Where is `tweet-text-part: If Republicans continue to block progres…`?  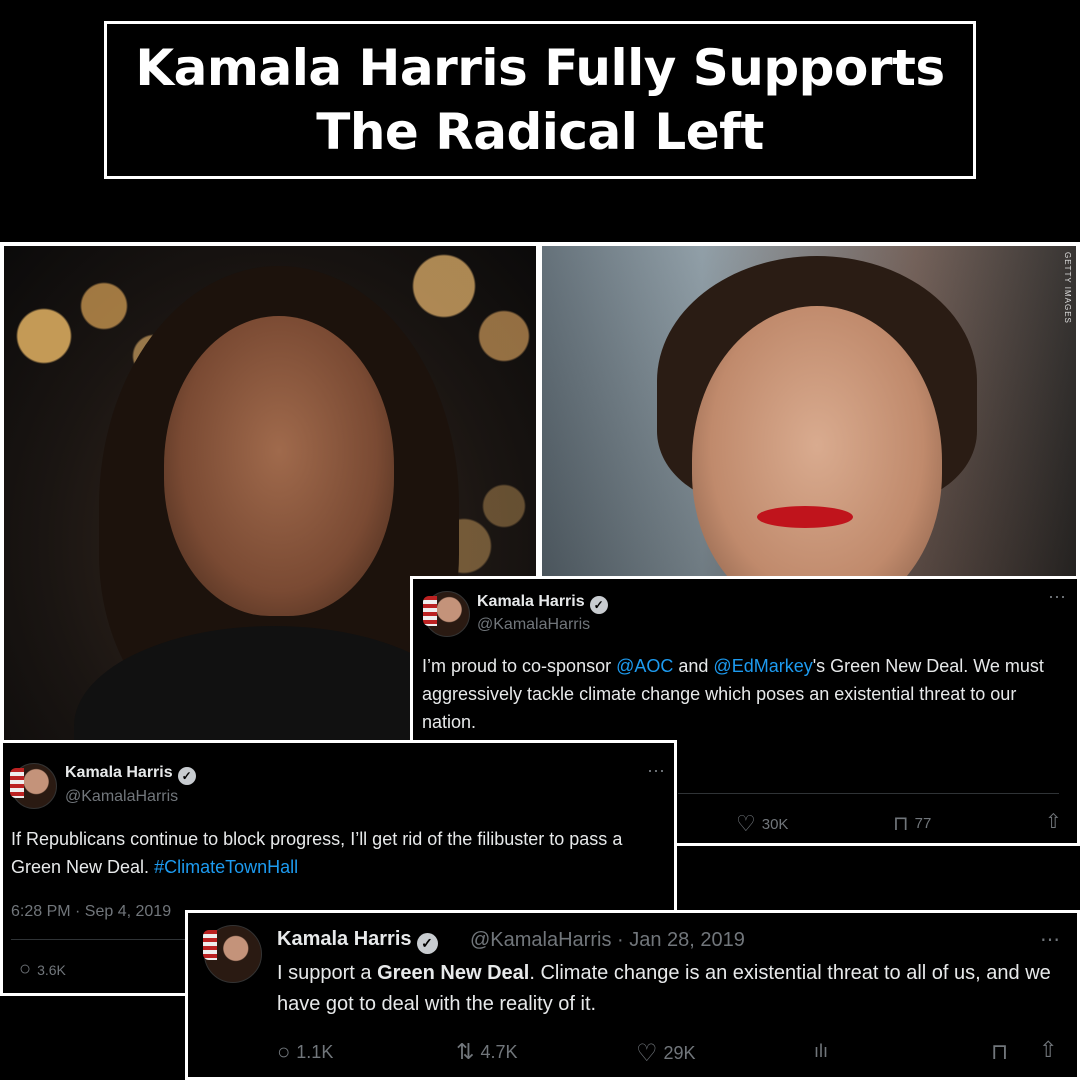 tweet-text-part: If Republicans continue to block progres… is located at coordinates (317, 853).